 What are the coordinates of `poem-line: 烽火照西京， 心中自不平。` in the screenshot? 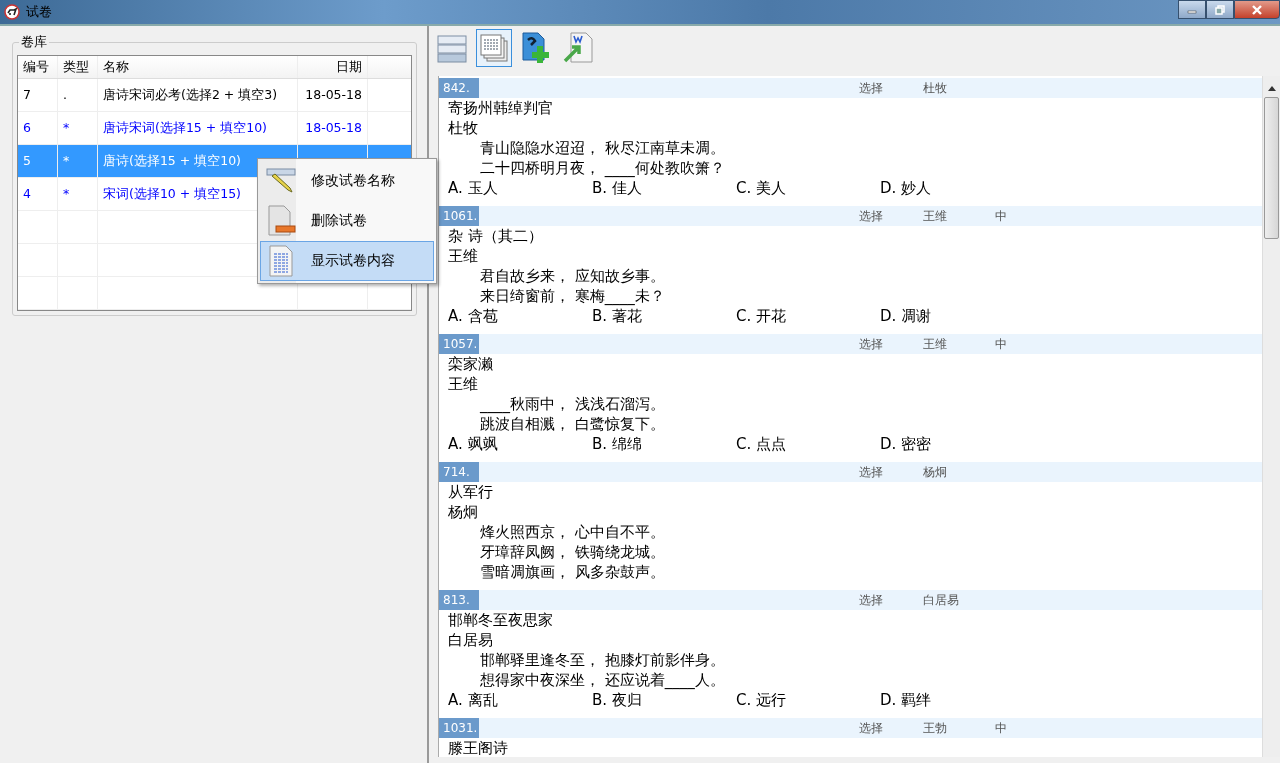 It's located at (572, 532).